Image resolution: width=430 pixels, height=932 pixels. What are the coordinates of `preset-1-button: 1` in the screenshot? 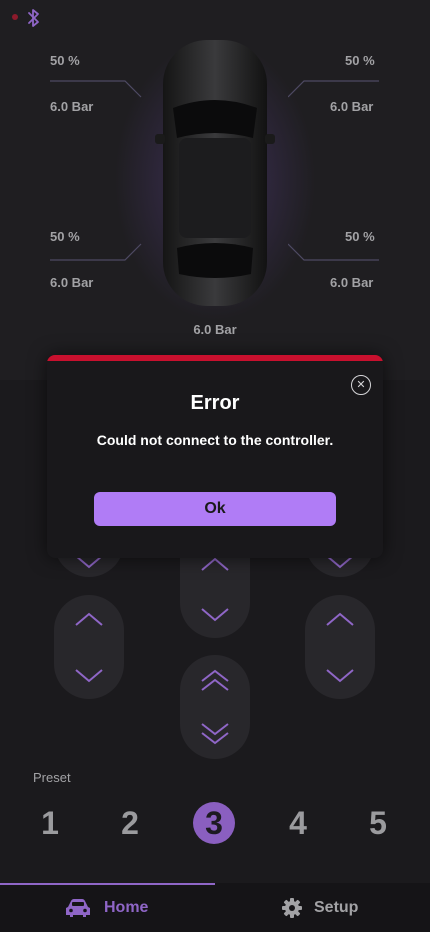 It's located at (50, 823).